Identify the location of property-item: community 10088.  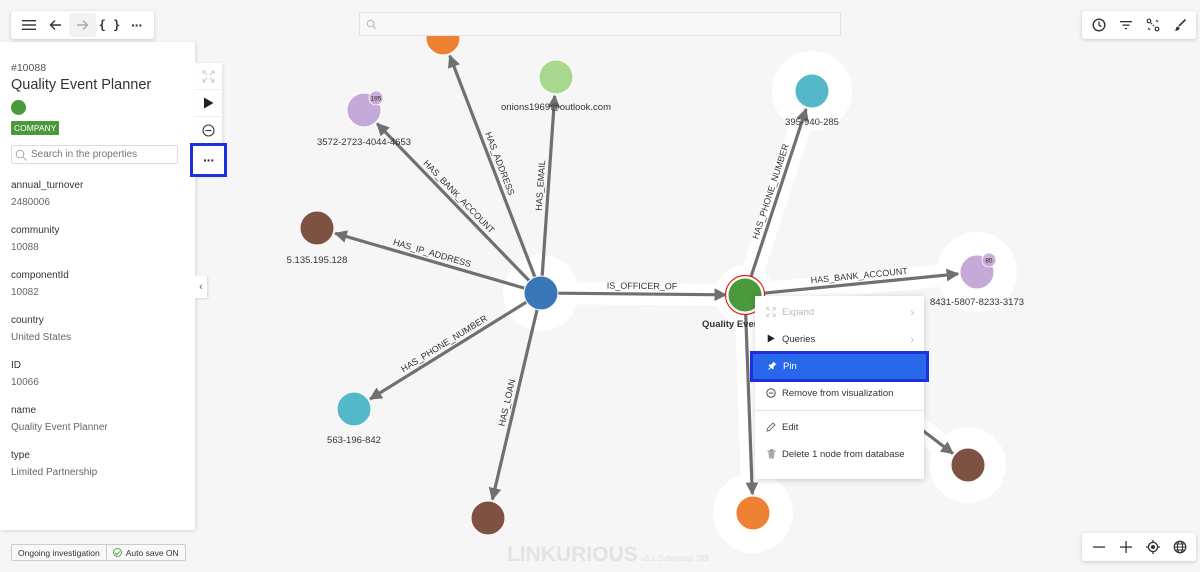
(97, 239).